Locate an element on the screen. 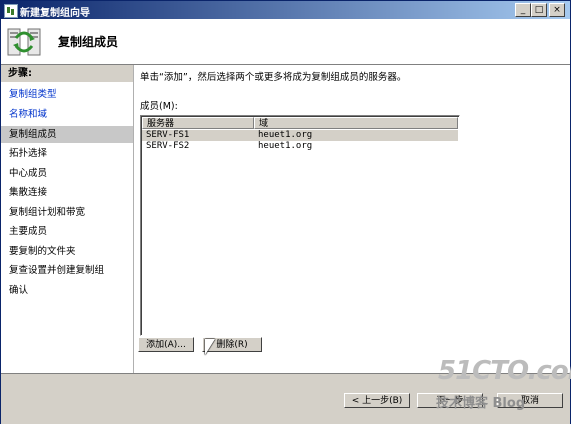 The height and width of the screenshot is (424, 571). sidebar-item-folders-to-replicate: 要复制的文件夹 is located at coordinates (42, 251).